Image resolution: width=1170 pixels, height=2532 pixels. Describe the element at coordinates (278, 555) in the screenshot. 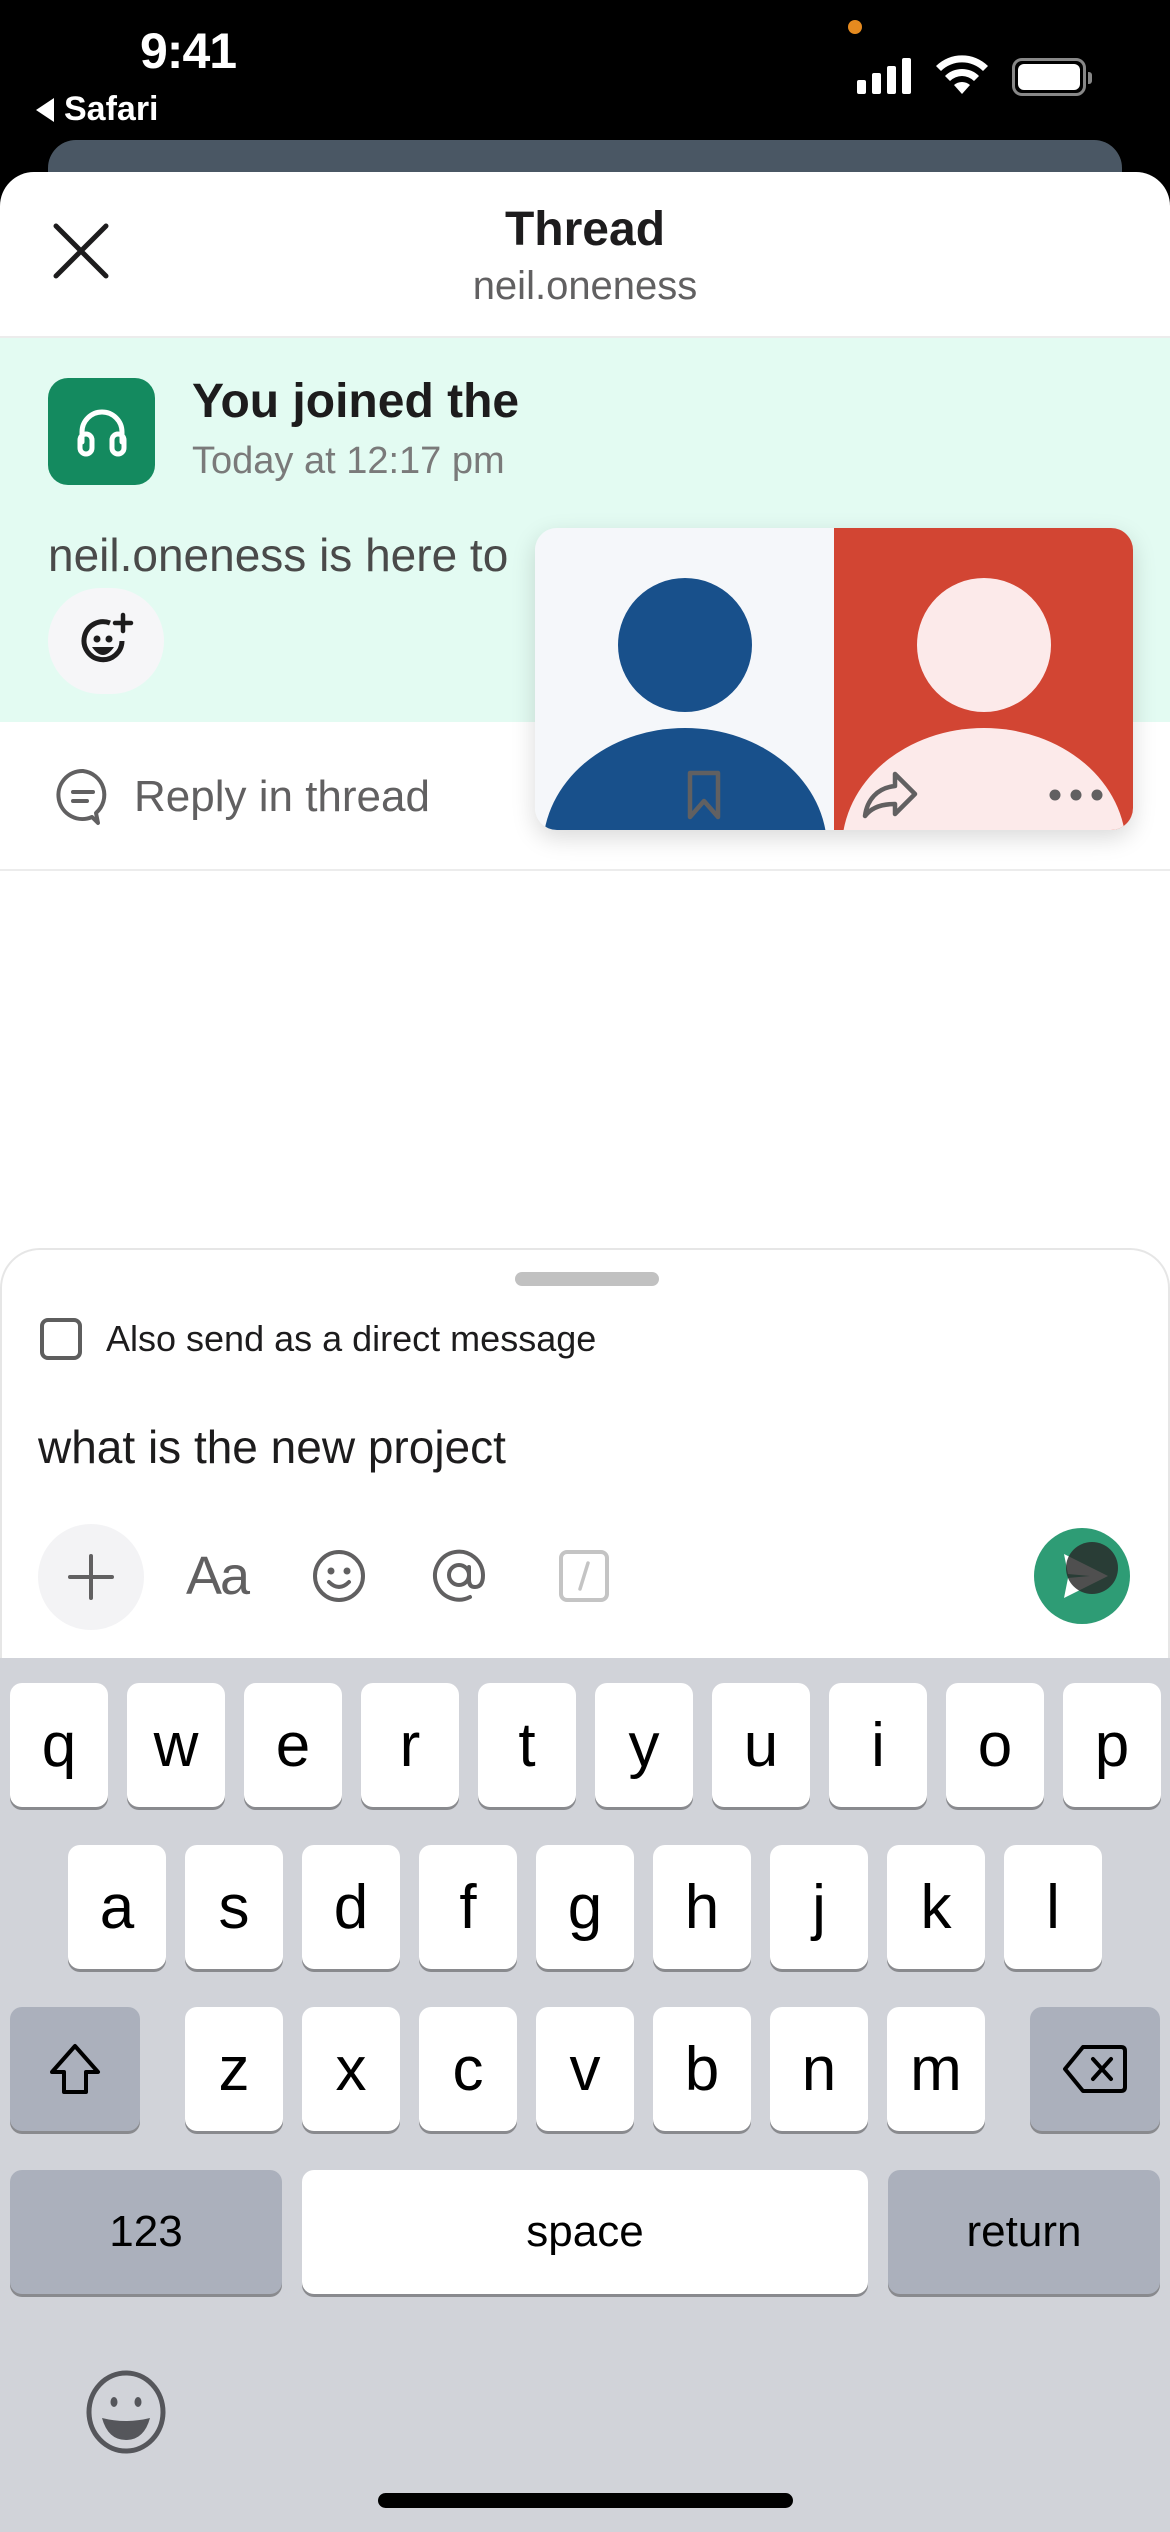

I see `message-body: neil.oneness is here to` at that location.